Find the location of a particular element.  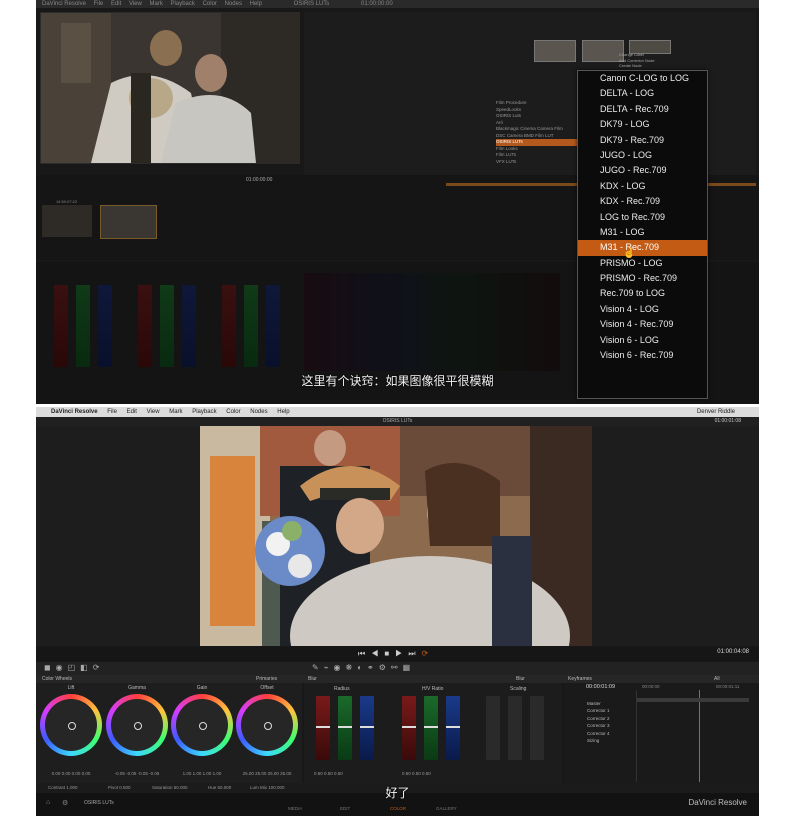

lut-item: Canon C-LOG to LOG is located at coordinates (642, 78).